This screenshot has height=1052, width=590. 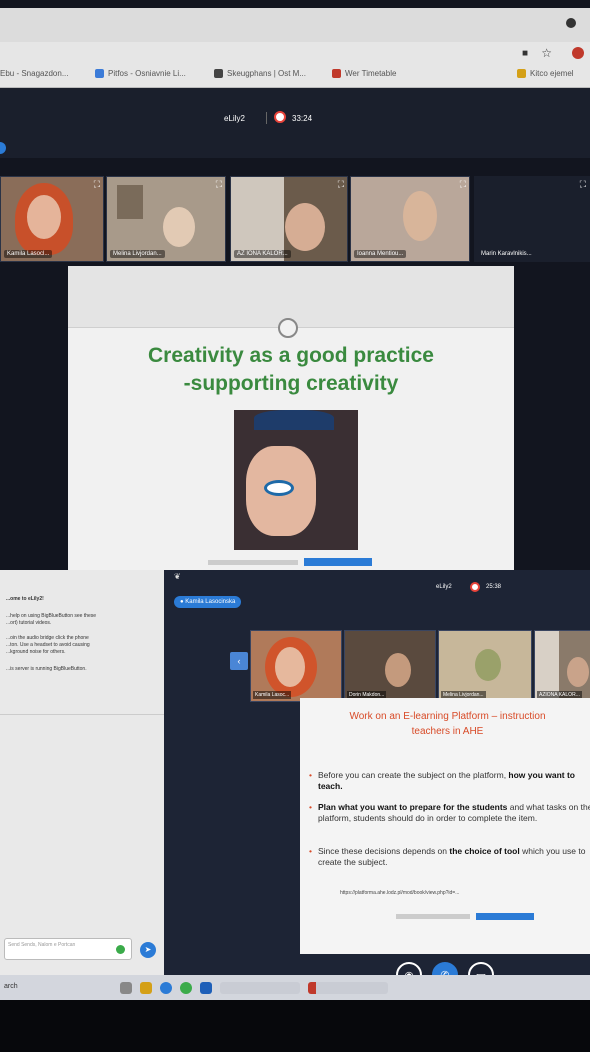 I want to click on app-icon, so click(x=206, y=988).